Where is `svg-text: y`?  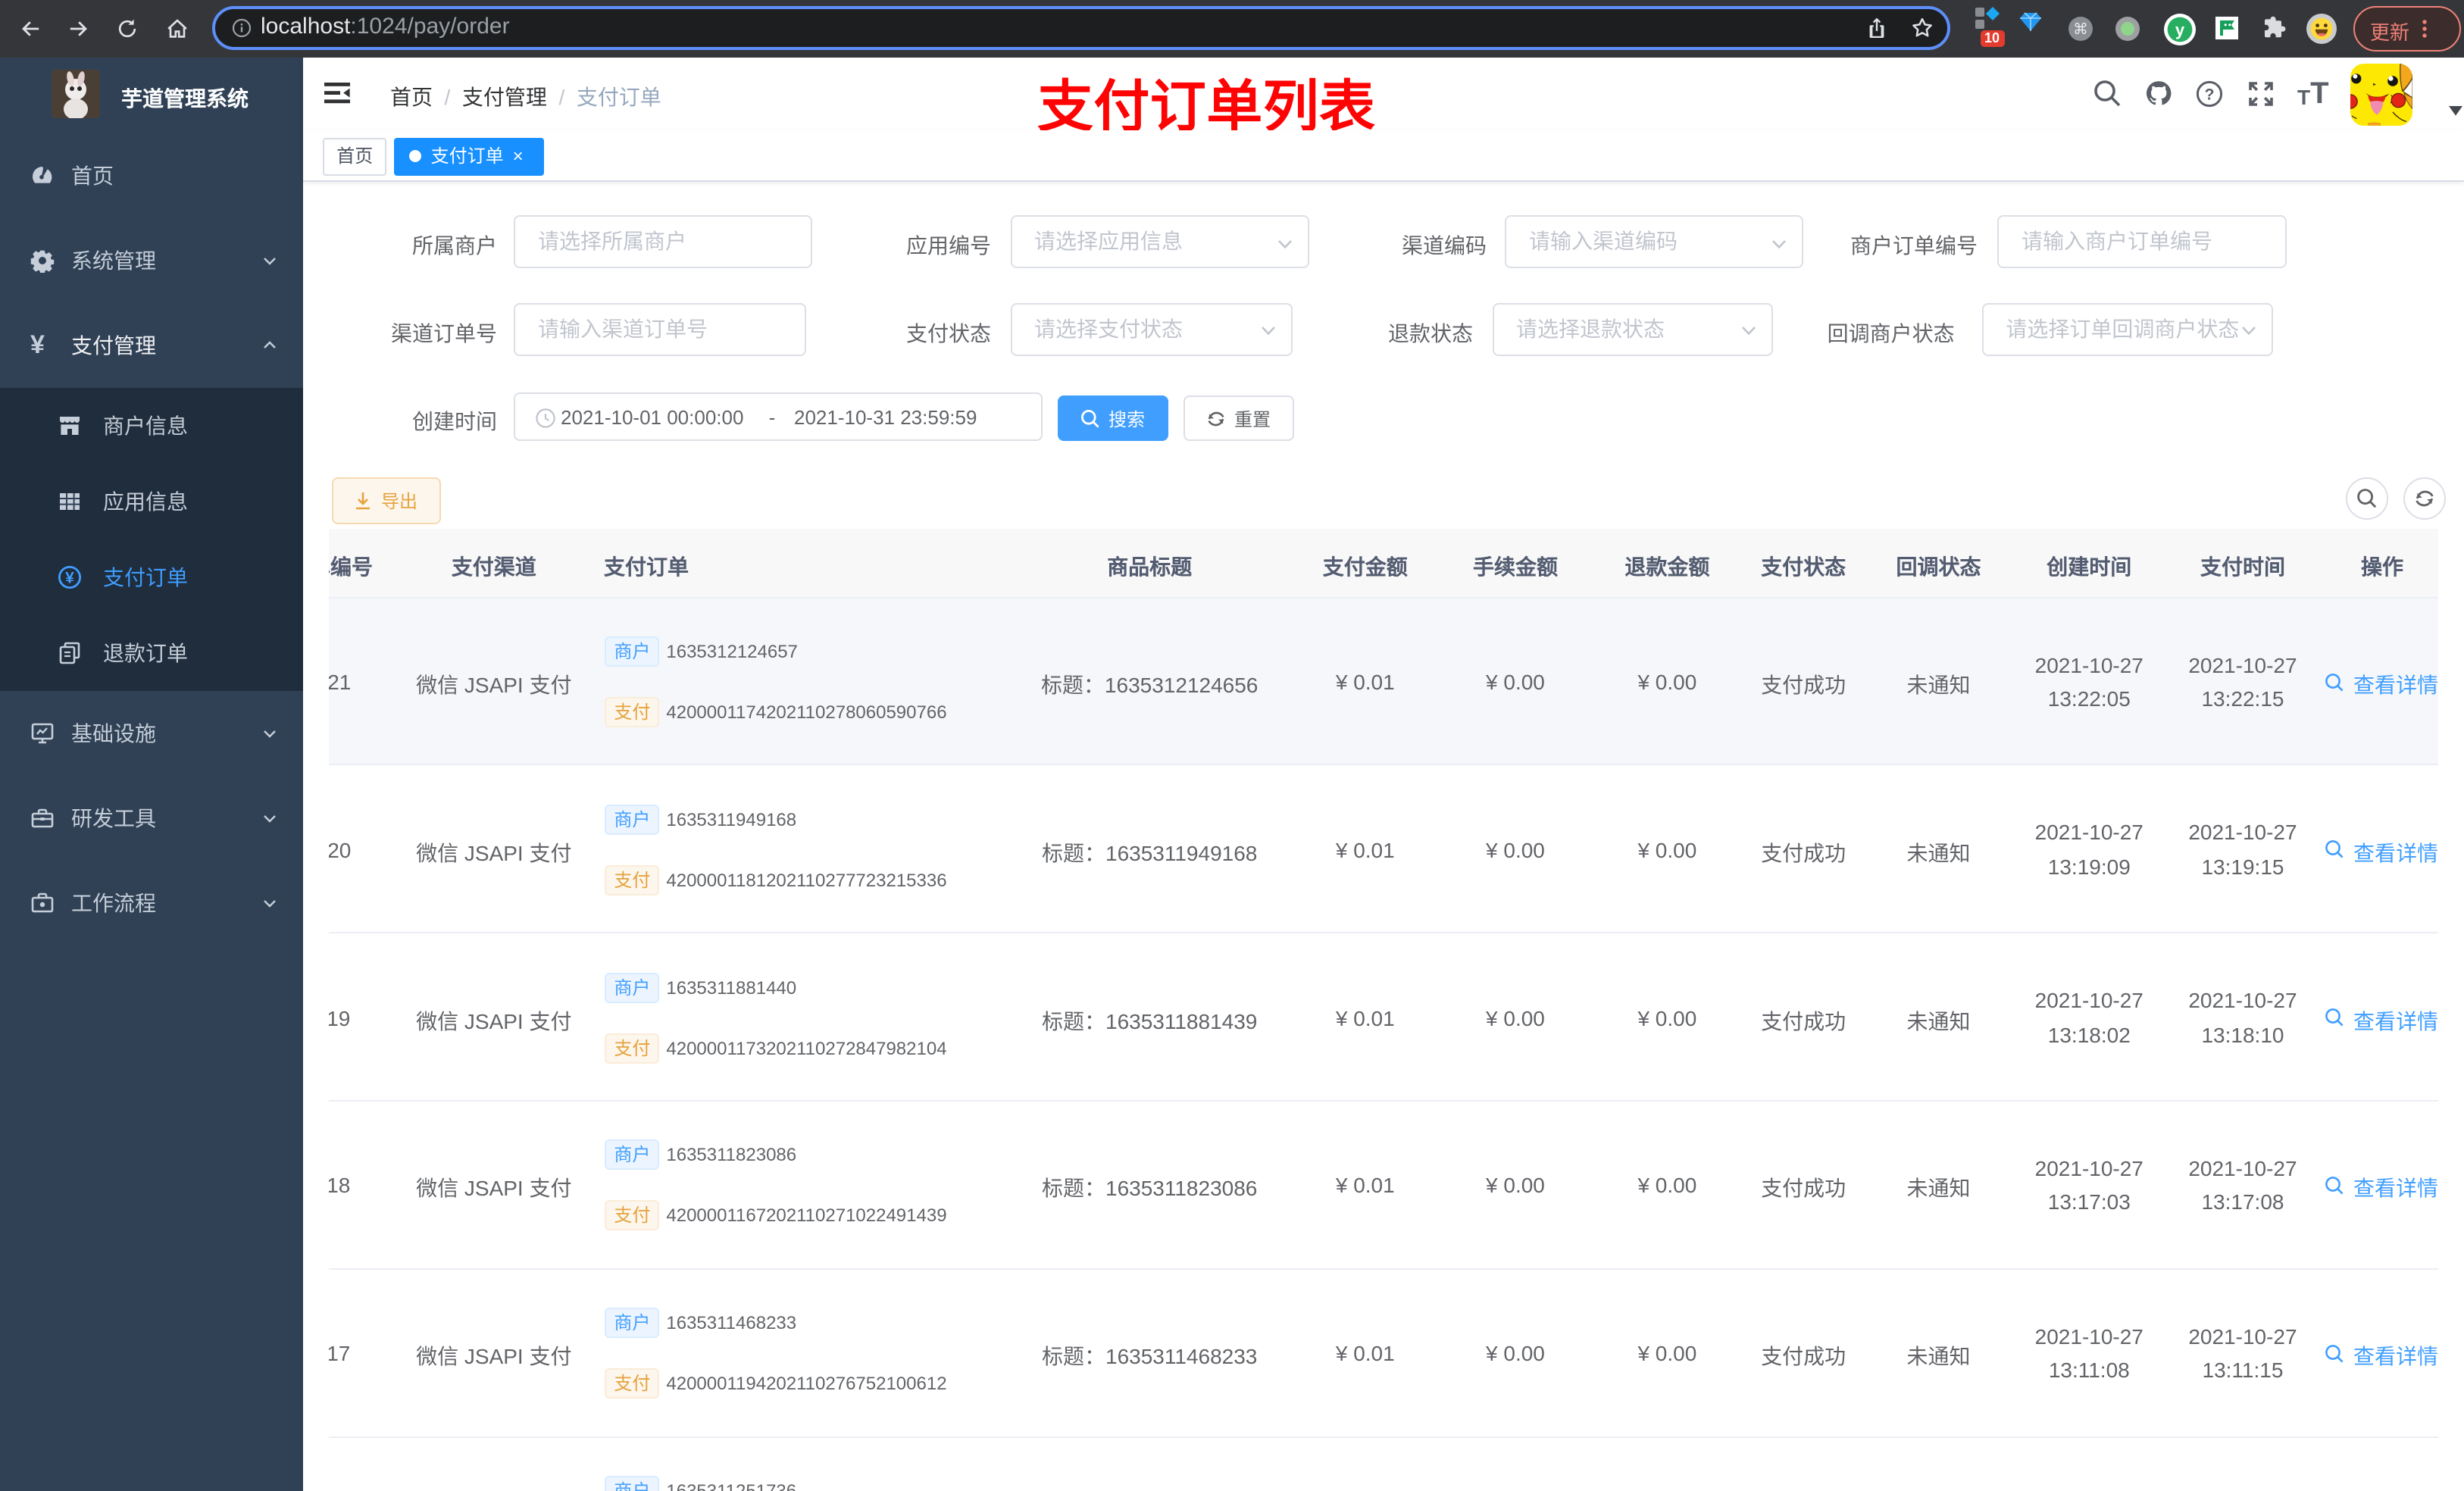 svg-text: y is located at coordinates (2180, 29).